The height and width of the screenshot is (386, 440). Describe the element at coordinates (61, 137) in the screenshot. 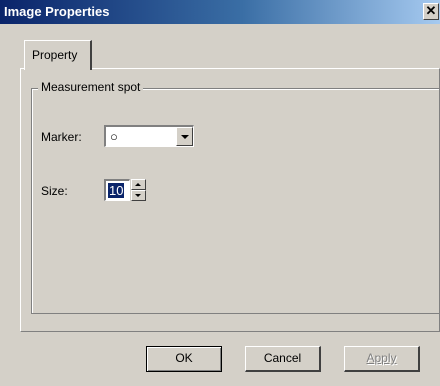

I see `marker-label: Marker:` at that location.